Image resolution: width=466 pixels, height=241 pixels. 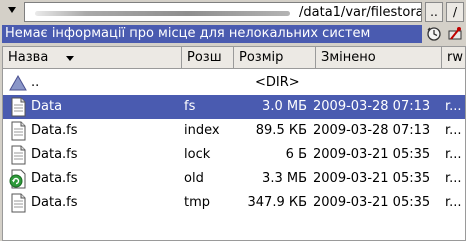 I want to click on root-dir-button: /, so click(x=455, y=12).